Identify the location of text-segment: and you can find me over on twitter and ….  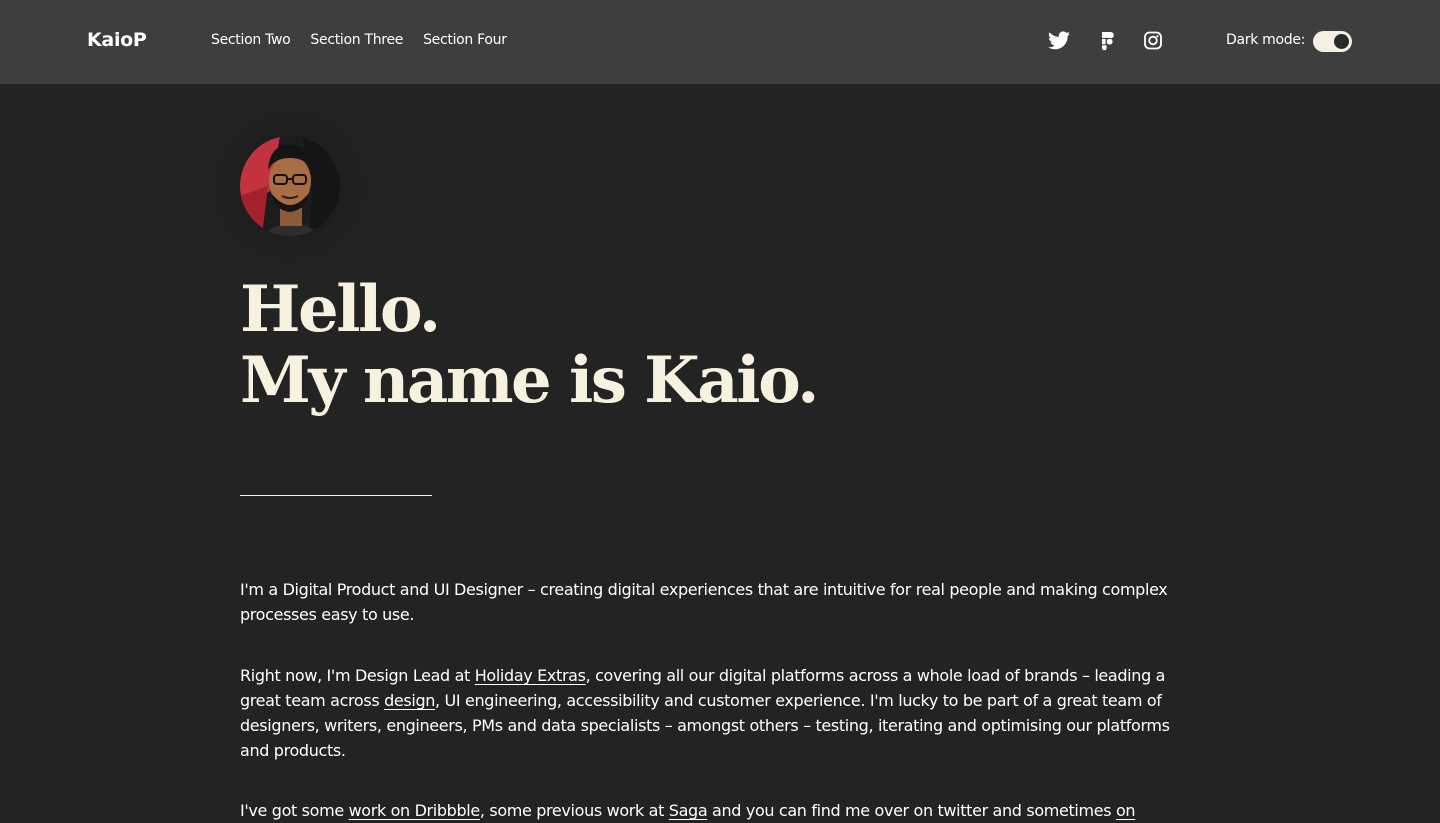
(911, 810).